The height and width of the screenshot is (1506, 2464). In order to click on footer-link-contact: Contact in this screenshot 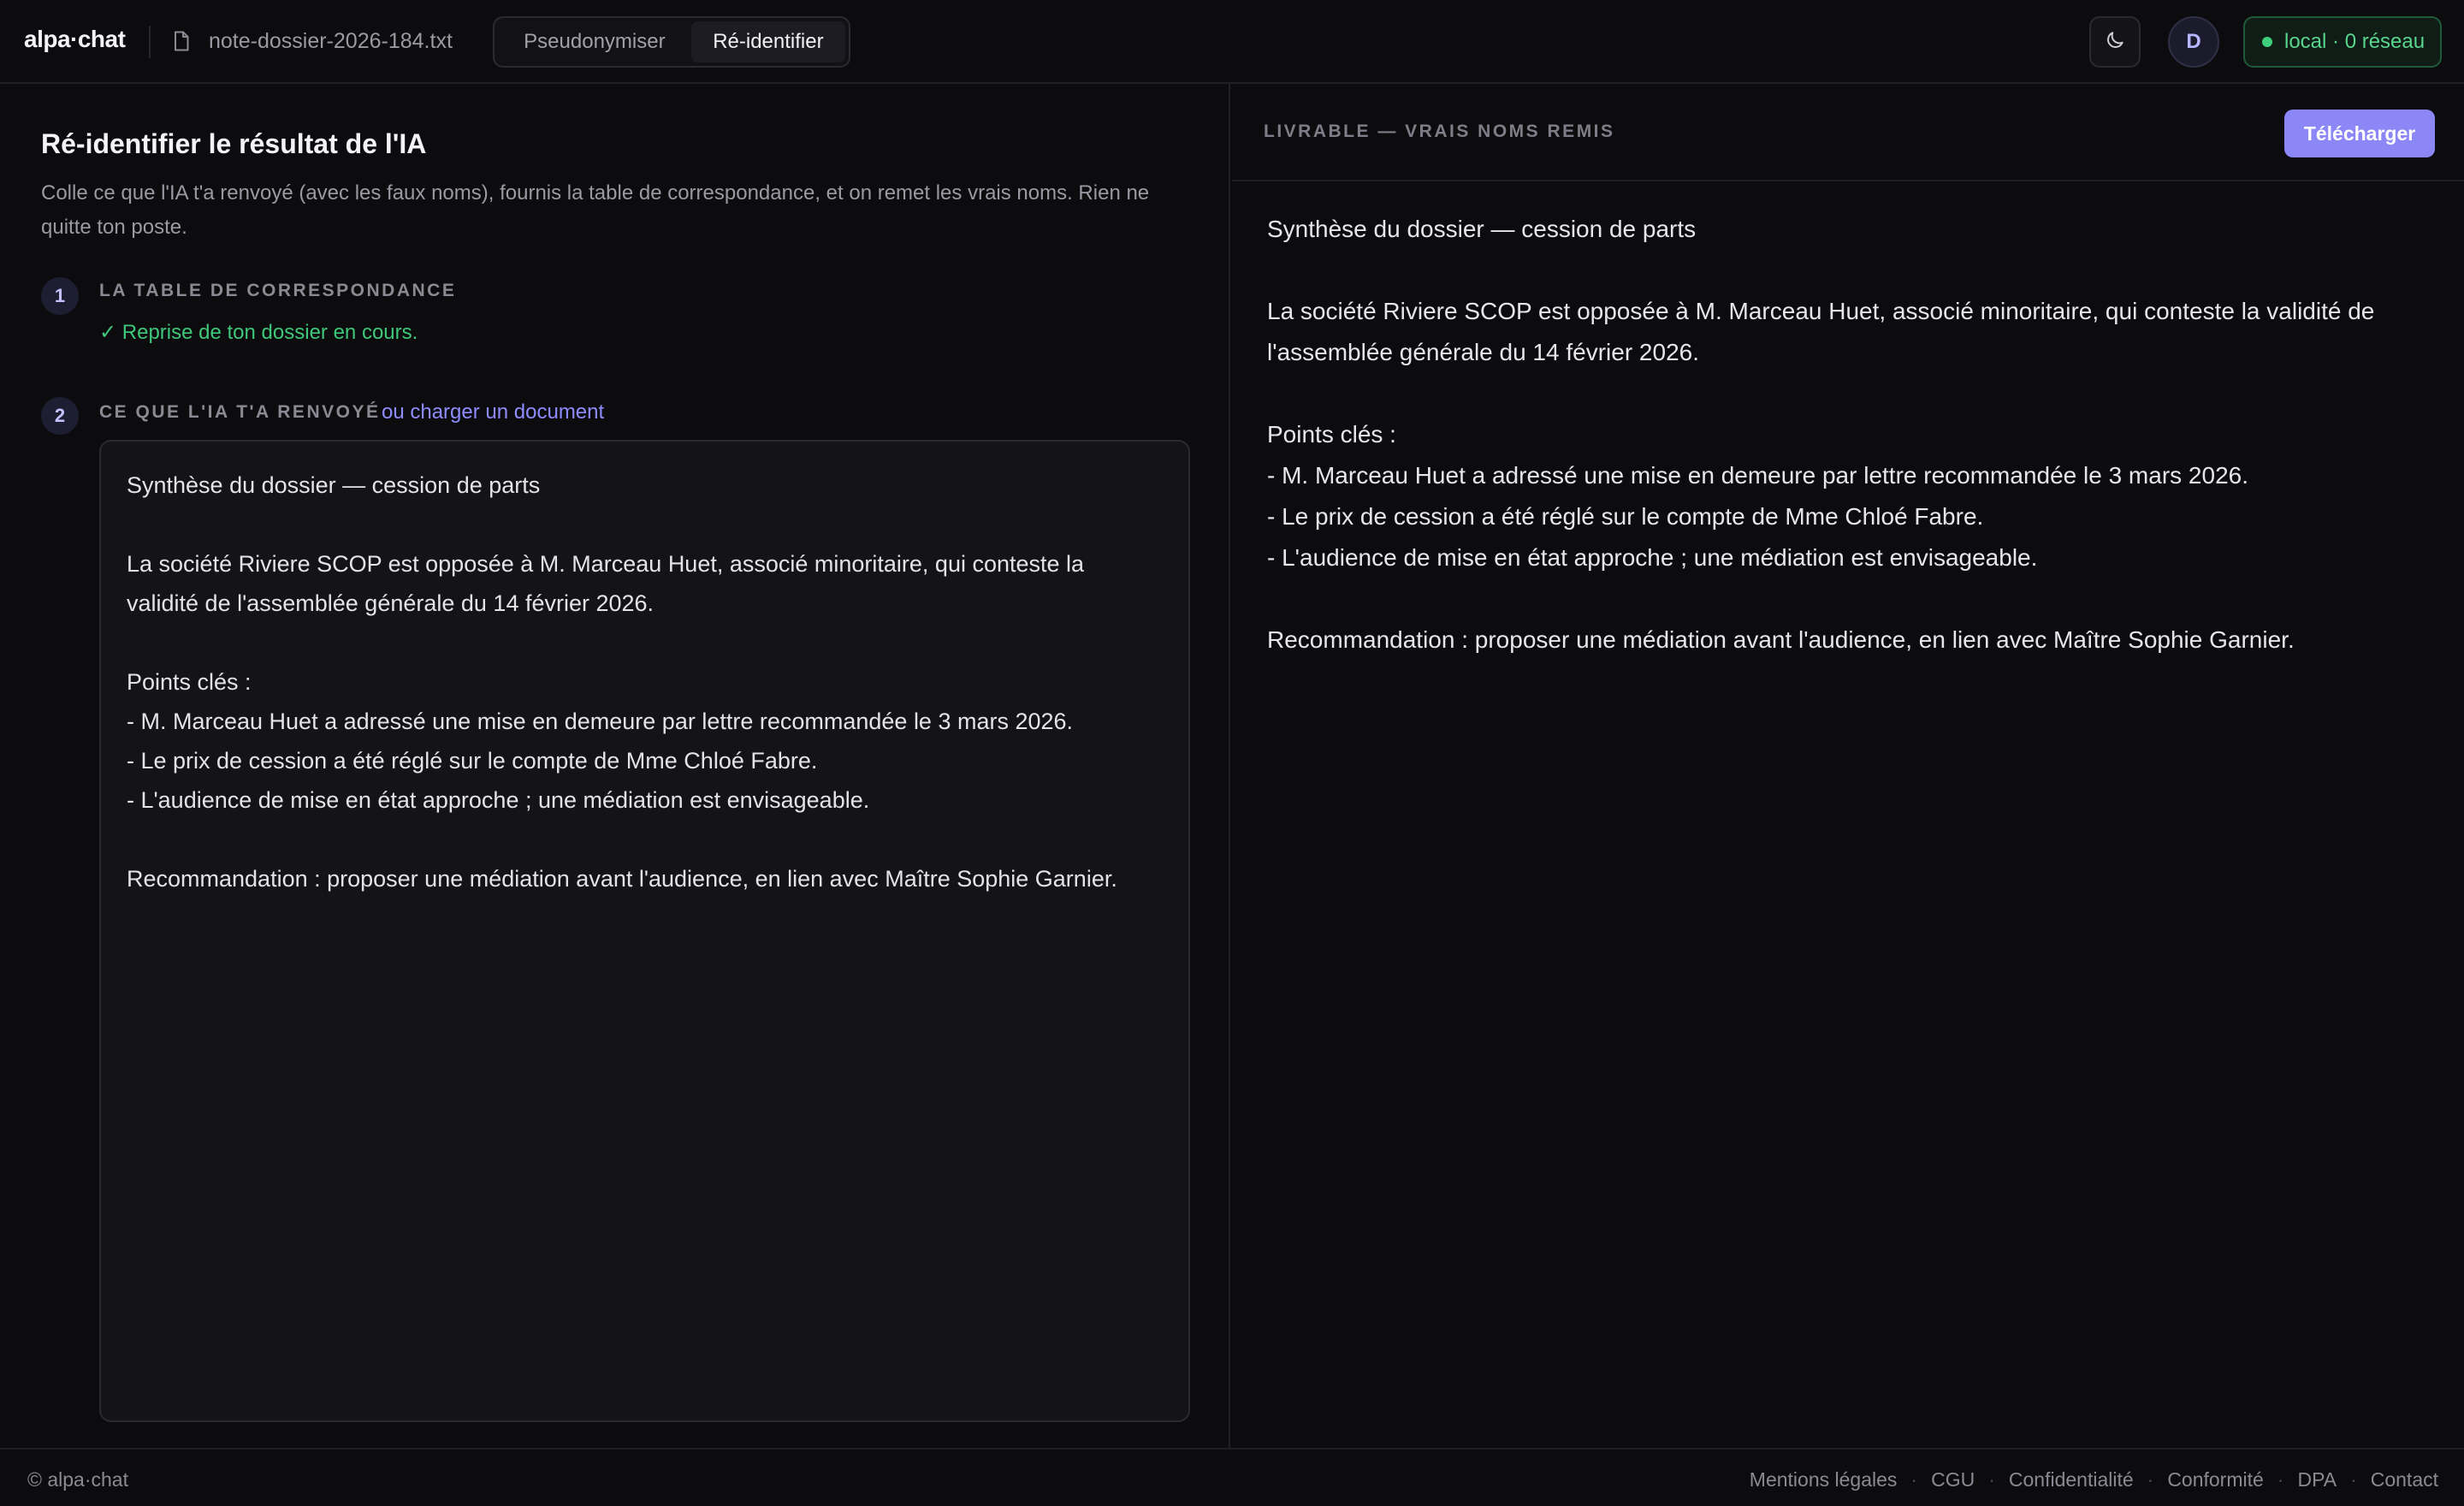, I will do `click(2404, 1480)`.